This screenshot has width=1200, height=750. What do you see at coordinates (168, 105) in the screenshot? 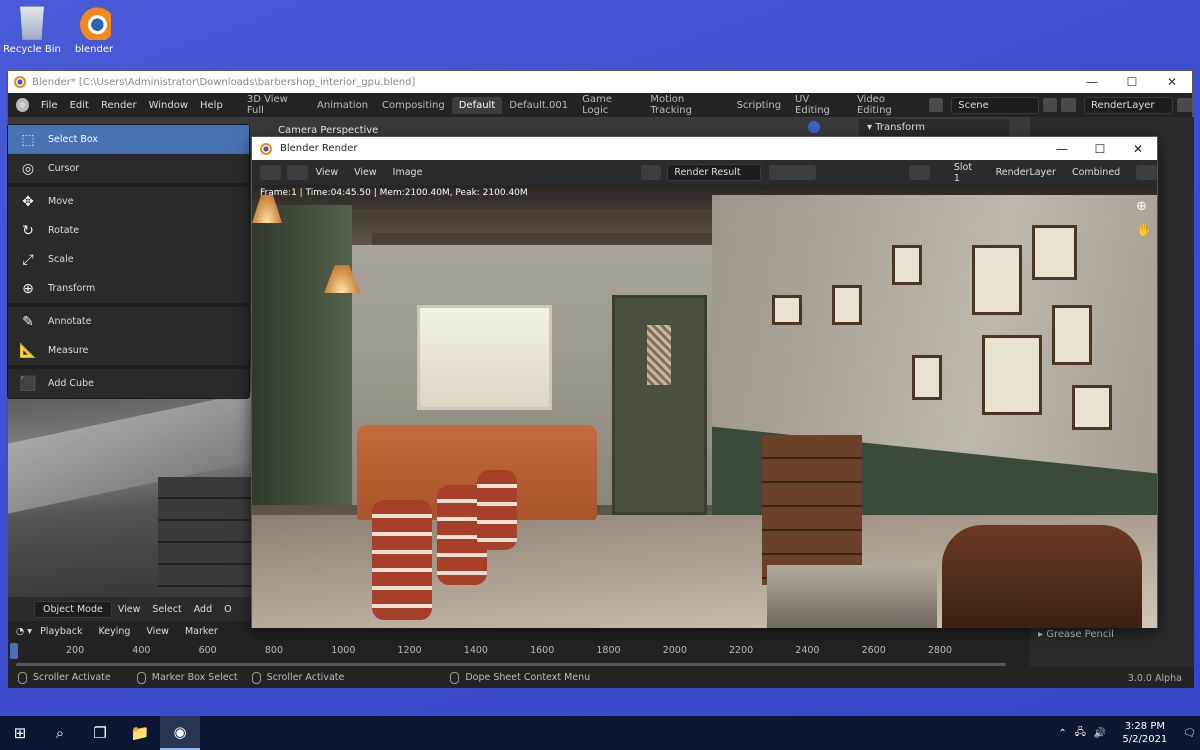
I see `menu-window: Window` at bounding box center [168, 105].